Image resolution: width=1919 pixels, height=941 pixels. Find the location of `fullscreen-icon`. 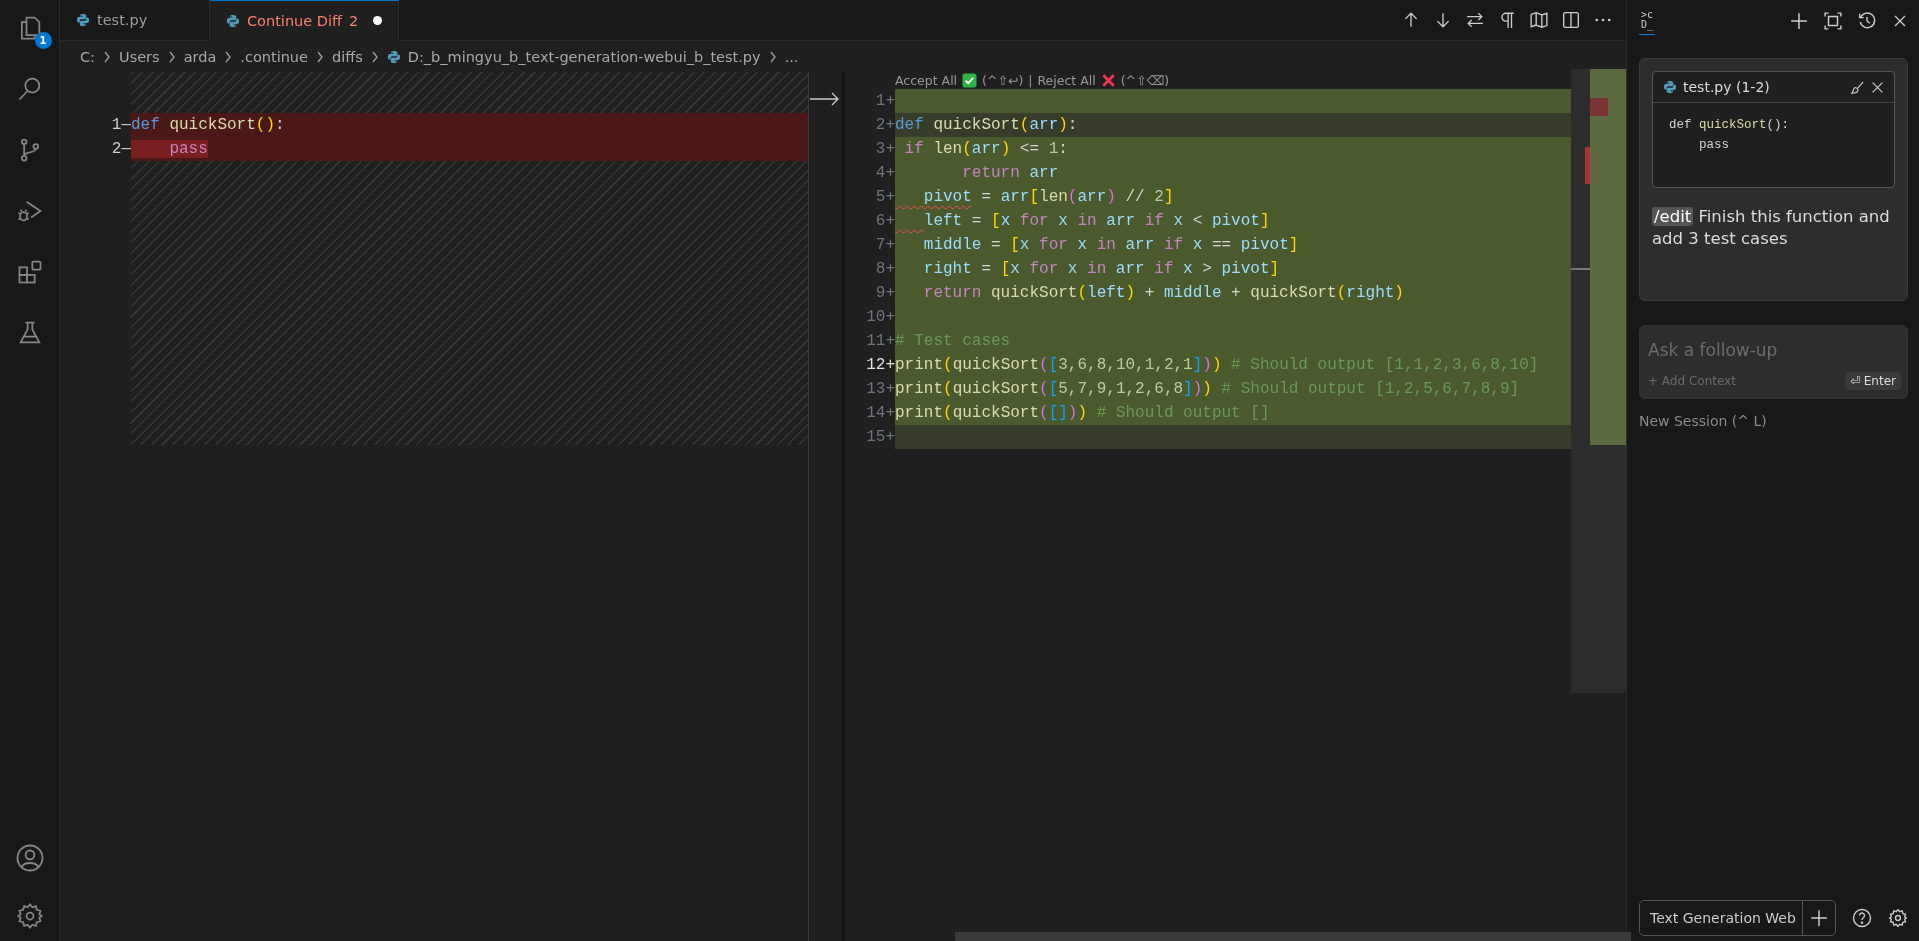

fullscreen-icon is located at coordinates (1833, 20).